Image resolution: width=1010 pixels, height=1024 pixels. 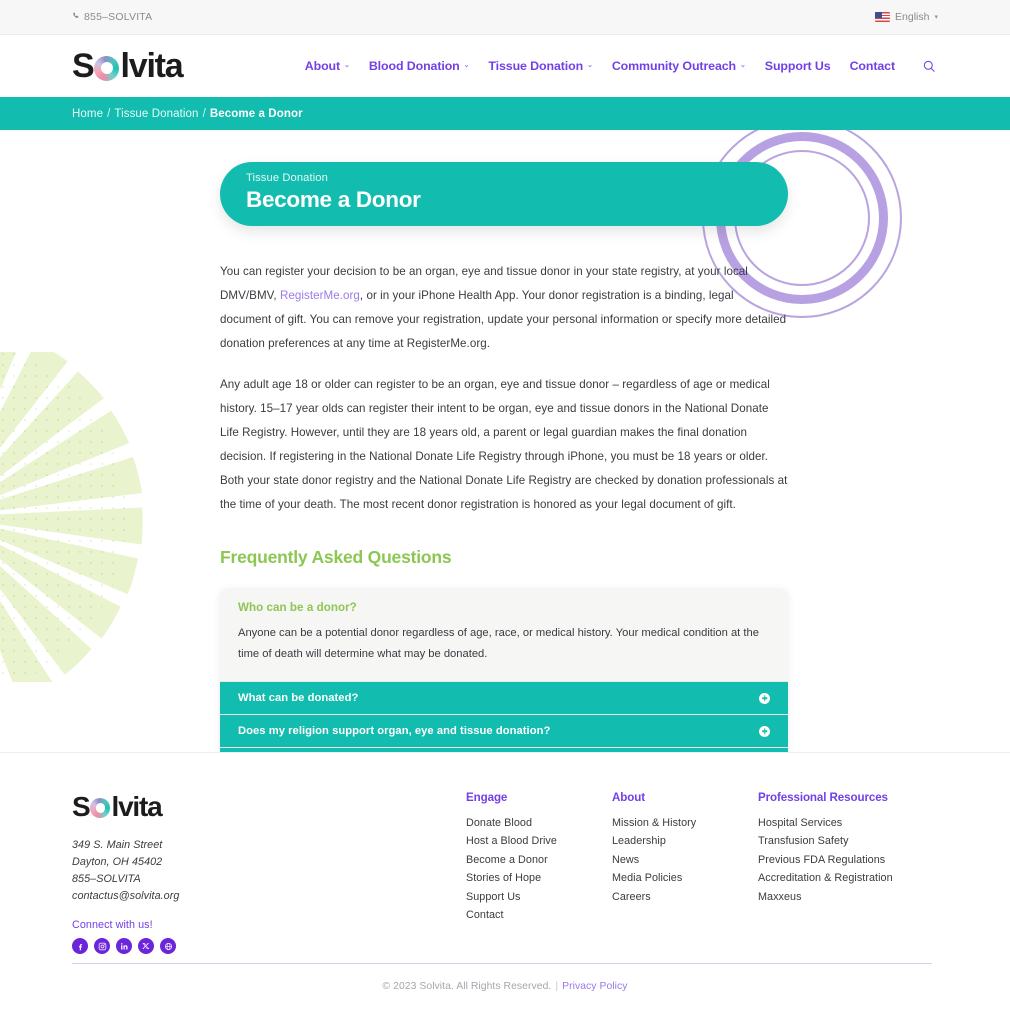 What do you see at coordinates (912, 17) in the screenshot?
I see `language-label: English` at bounding box center [912, 17].